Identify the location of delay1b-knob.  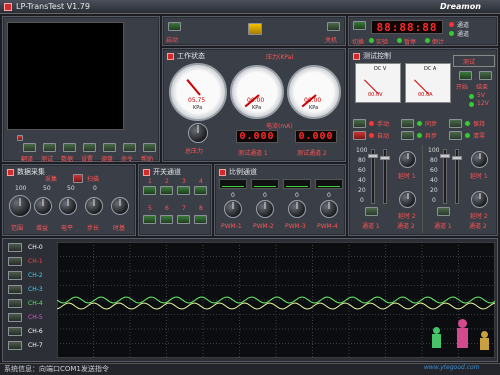
(479, 159).